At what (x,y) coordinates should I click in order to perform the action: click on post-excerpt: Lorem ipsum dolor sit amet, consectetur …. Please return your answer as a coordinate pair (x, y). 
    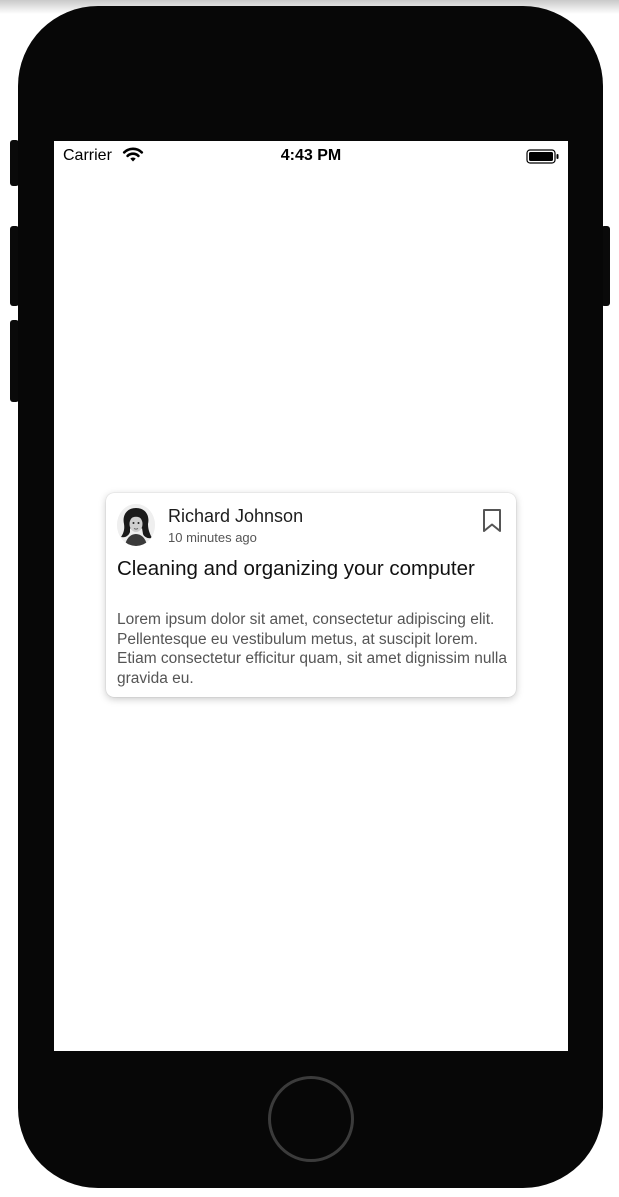
    Looking at the image, I should click on (312, 649).